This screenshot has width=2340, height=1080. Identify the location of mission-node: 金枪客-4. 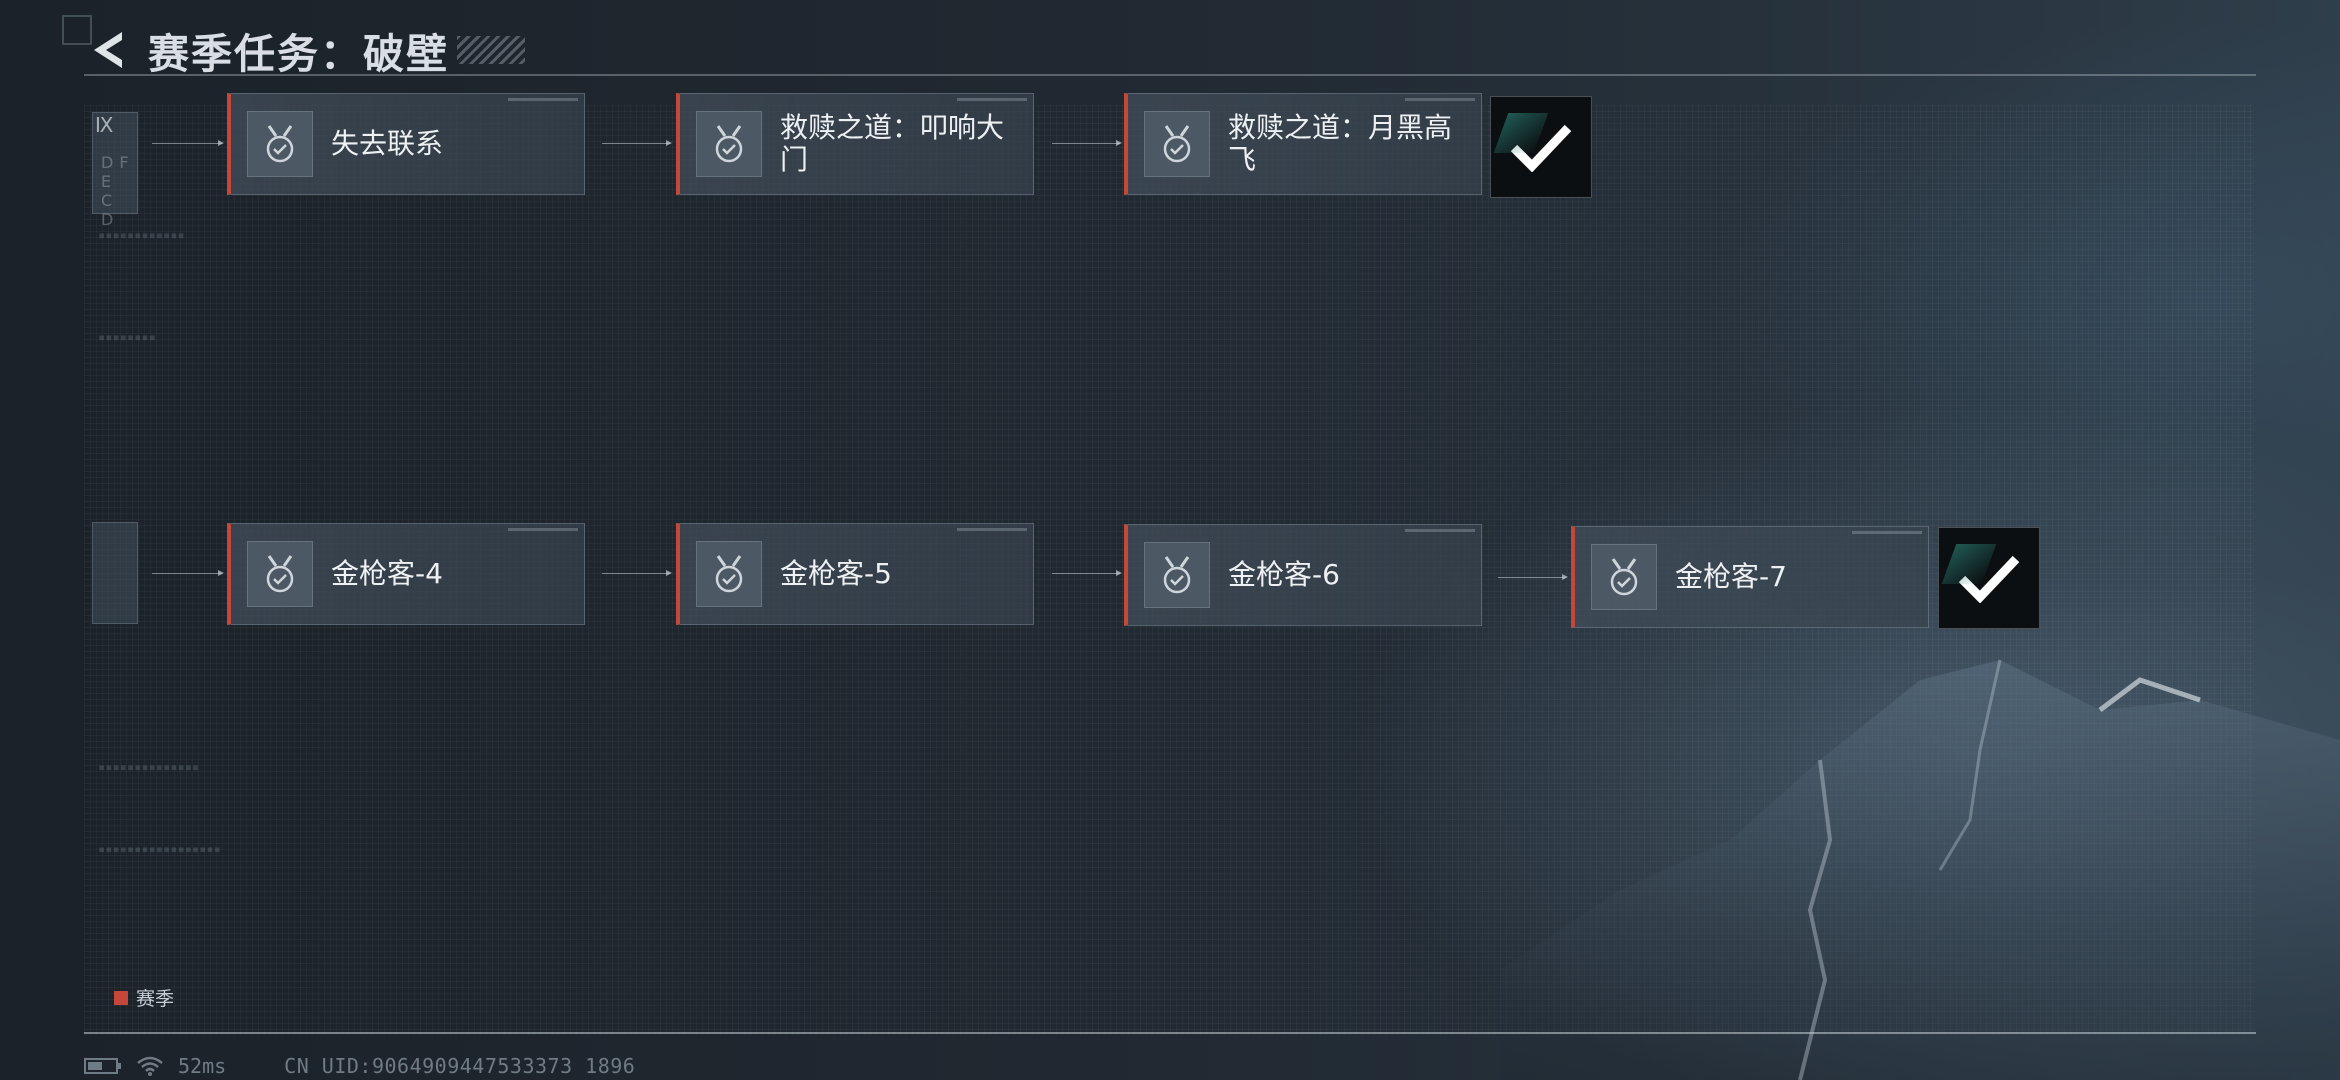
(406, 574).